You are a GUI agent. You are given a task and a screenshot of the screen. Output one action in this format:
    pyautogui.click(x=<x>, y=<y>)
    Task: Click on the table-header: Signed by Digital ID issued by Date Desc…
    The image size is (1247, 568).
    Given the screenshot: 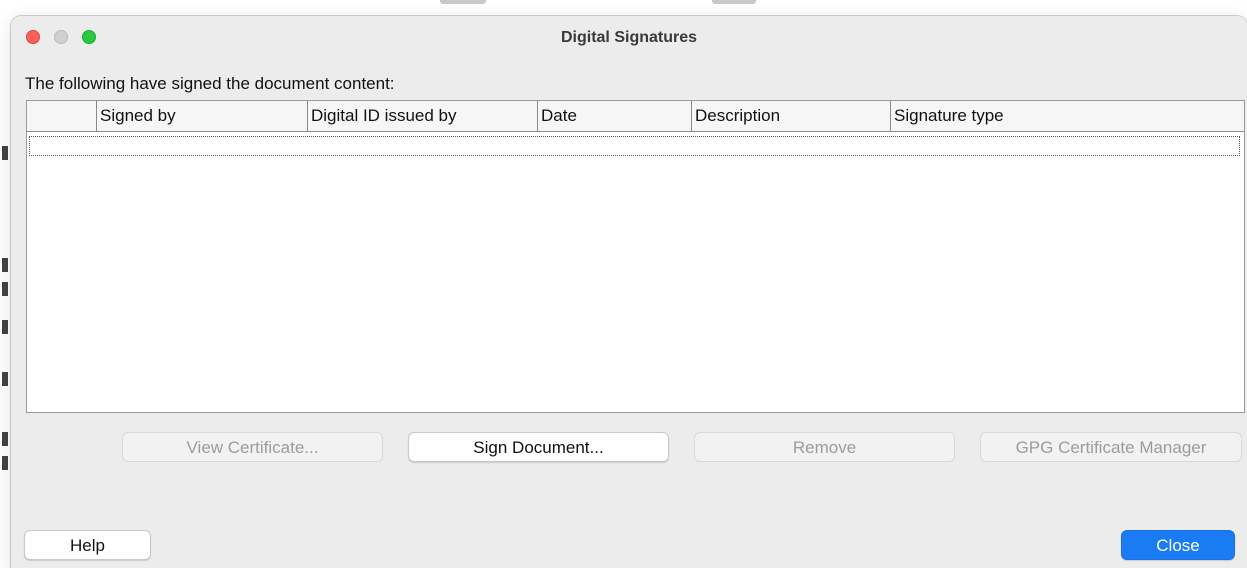 What is the action you would take?
    pyautogui.click(x=635, y=116)
    